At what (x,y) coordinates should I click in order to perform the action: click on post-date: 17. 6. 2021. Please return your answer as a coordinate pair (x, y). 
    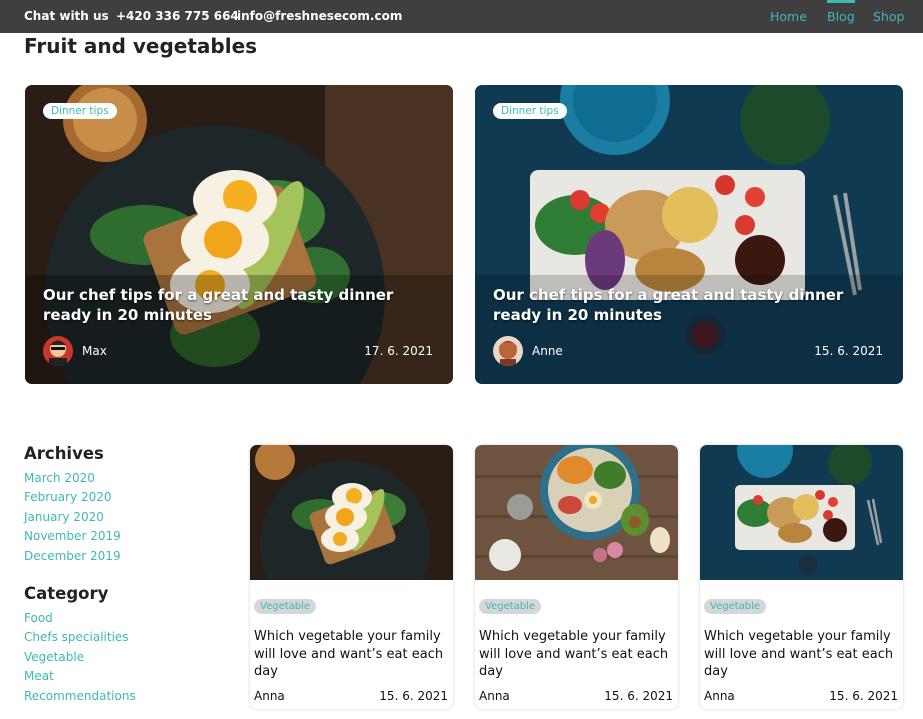
    Looking at the image, I should click on (398, 351).